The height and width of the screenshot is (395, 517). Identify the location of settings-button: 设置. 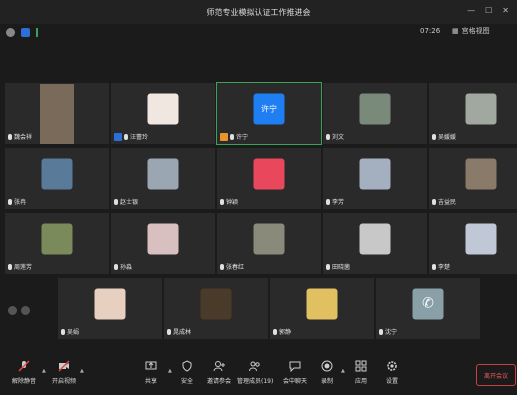
(392, 372).